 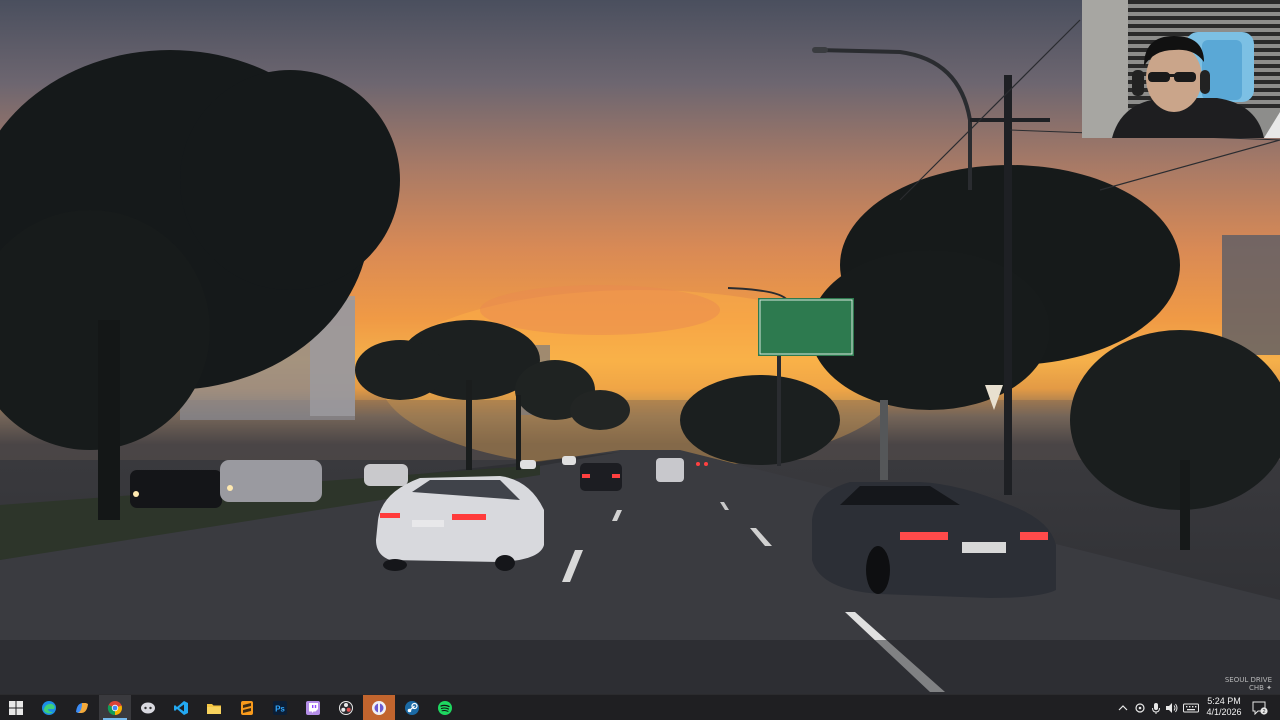 I want to click on obs-icon, so click(x=346, y=707).